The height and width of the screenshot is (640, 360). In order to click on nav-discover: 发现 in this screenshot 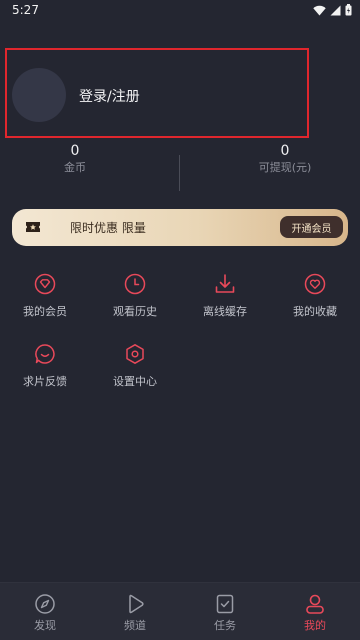, I will do `click(45, 613)`.